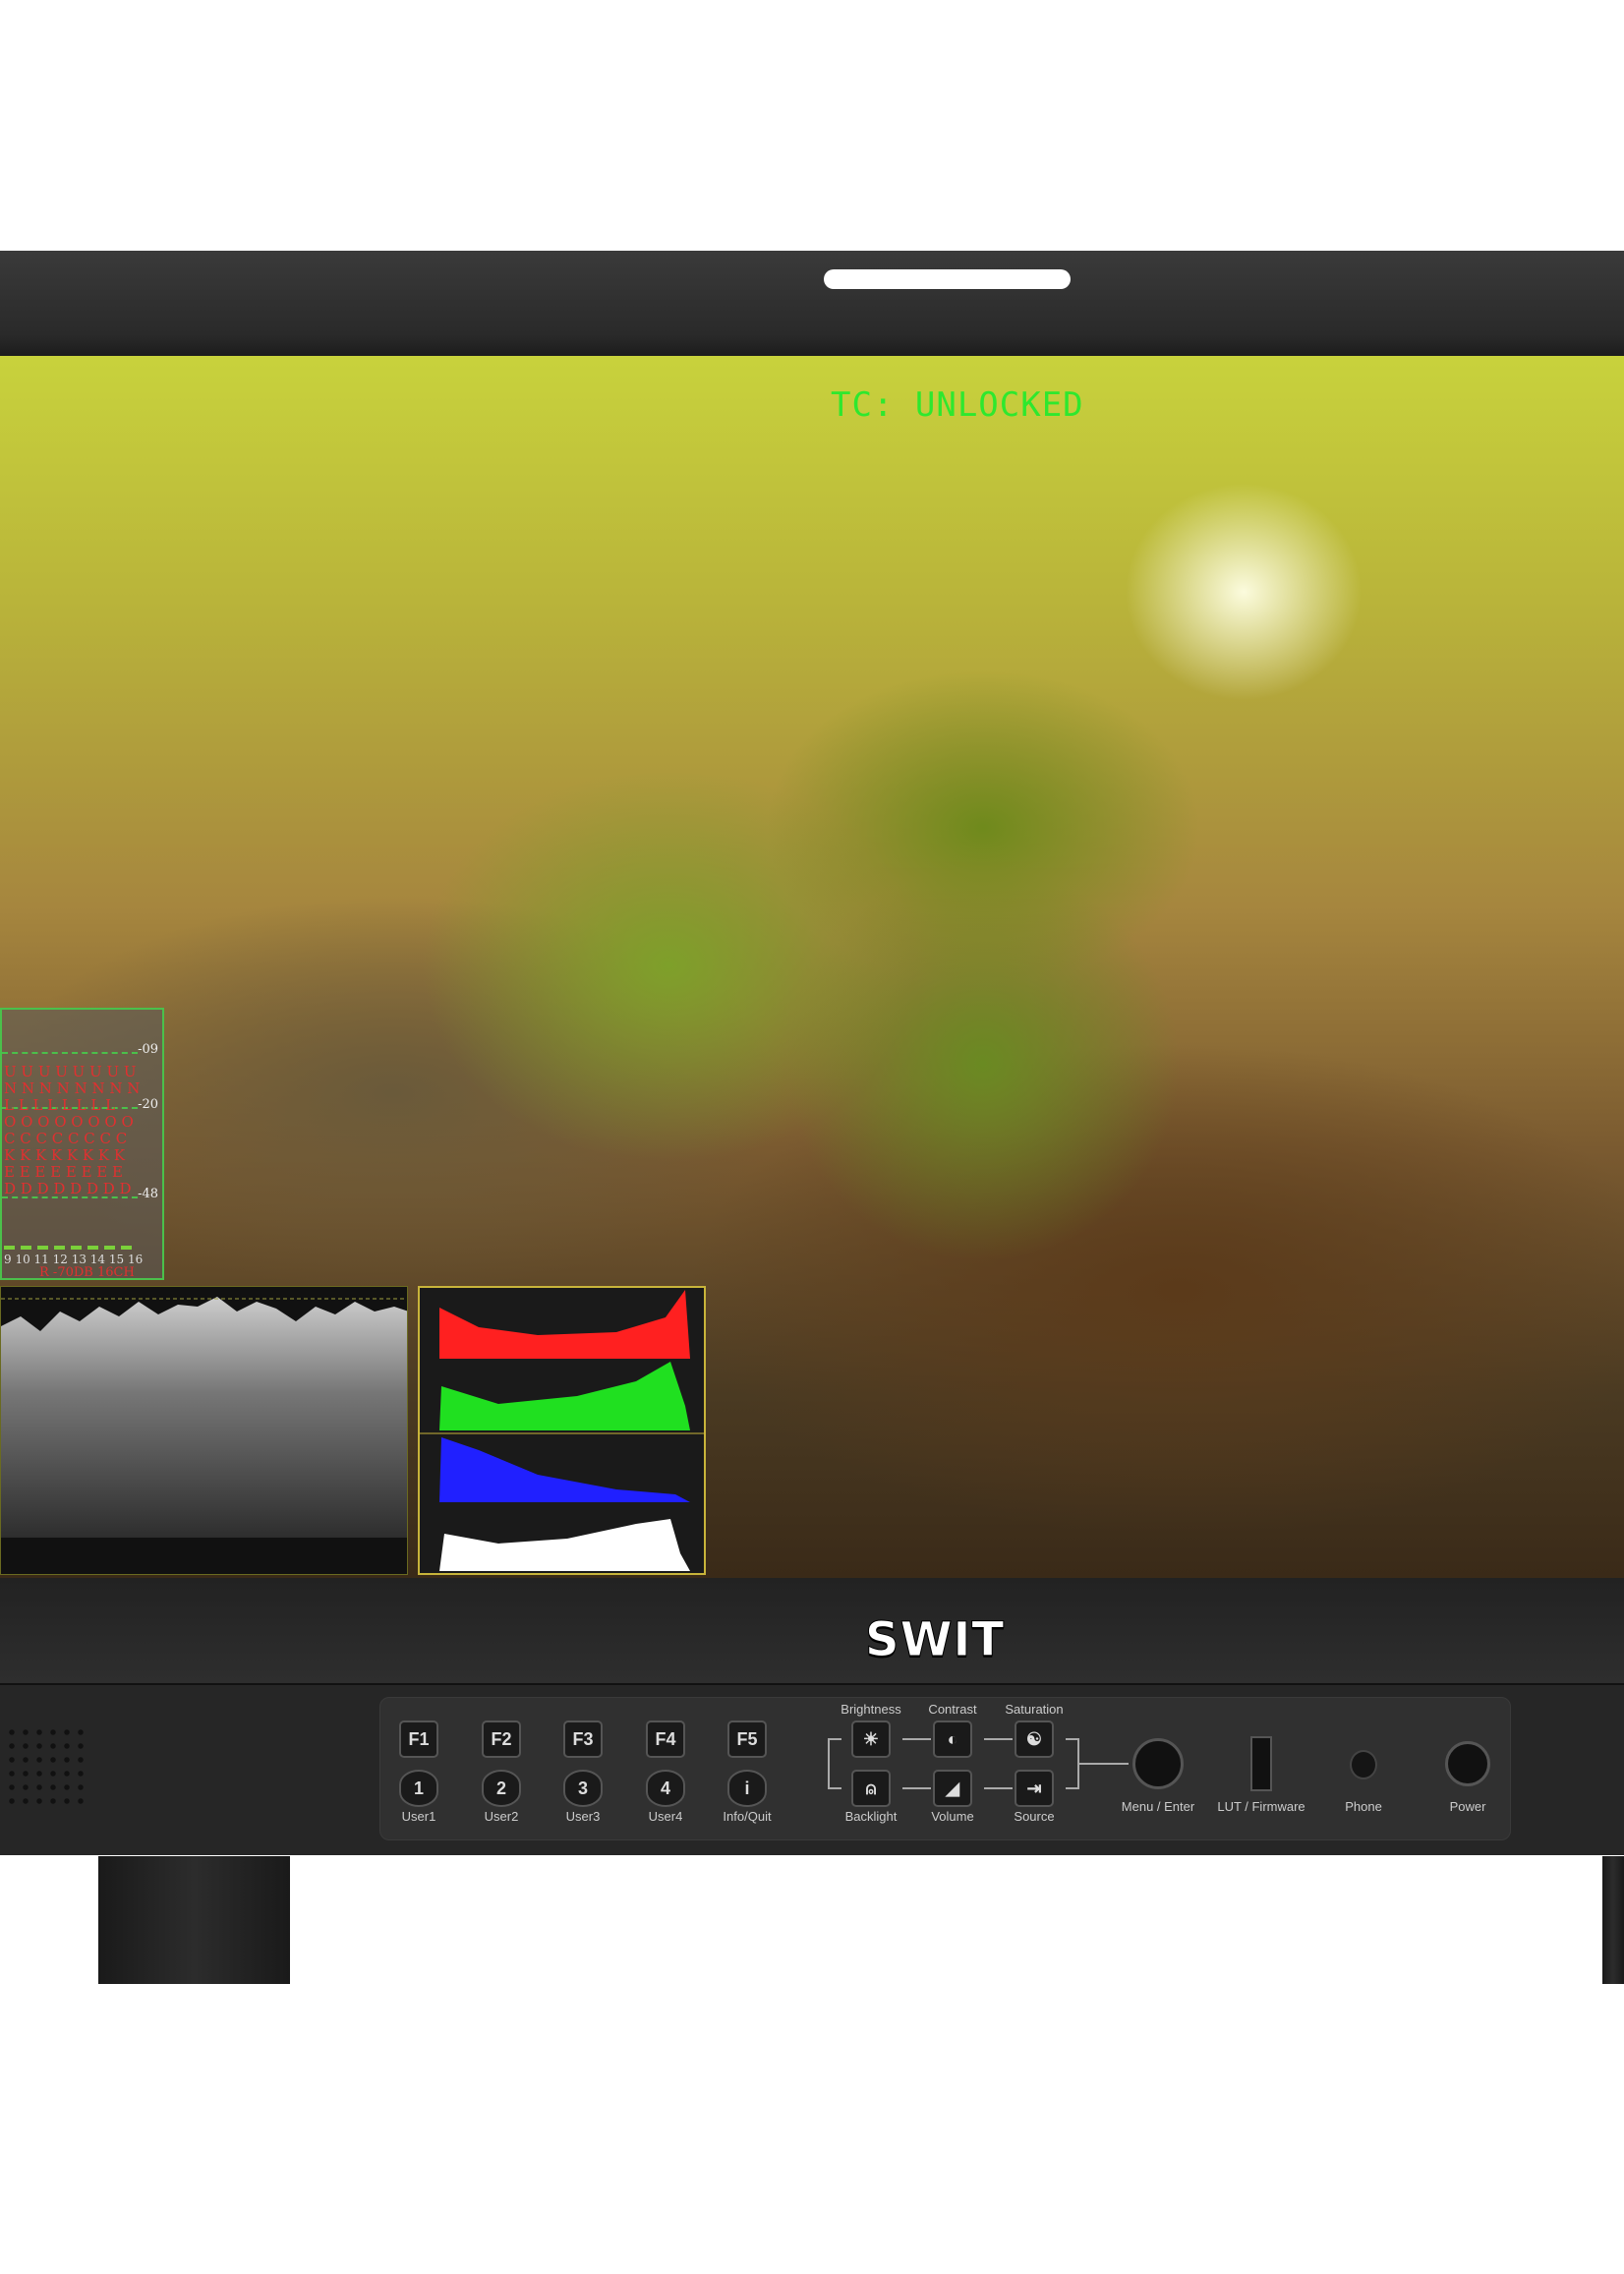 The height and width of the screenshot is (2274, 1624). Describe the element at coordinates (871, 1709) in the screenshot. I see `control-label: Brightness` at that location.